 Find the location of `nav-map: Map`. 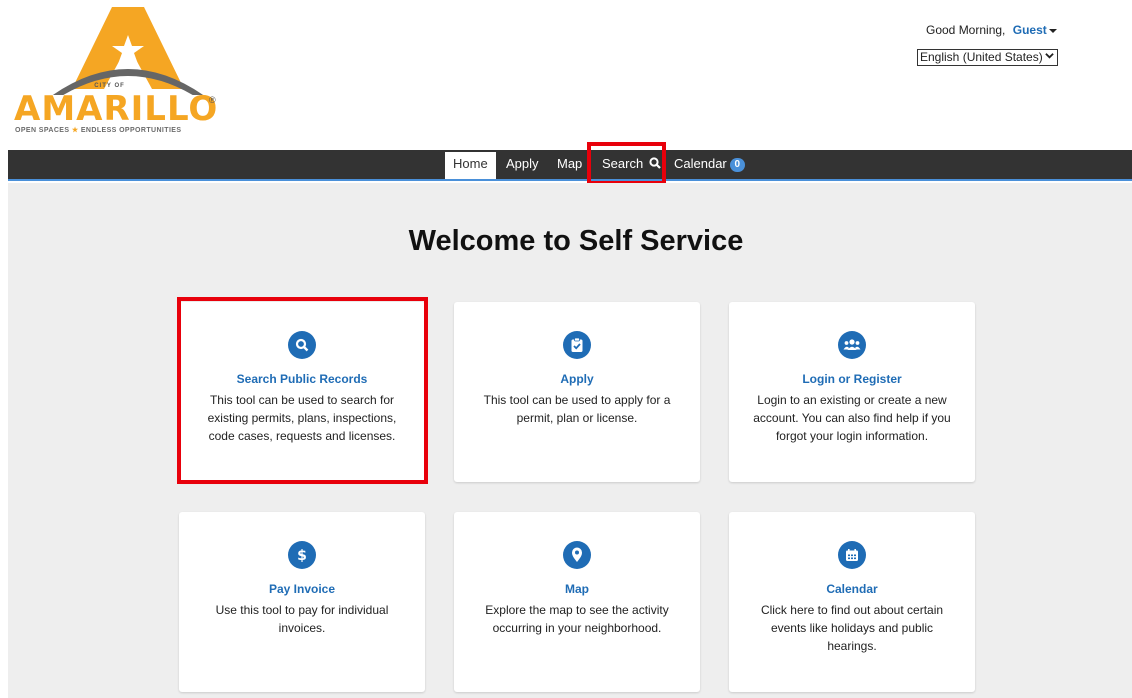

nav-map: Map is located at coordinates (569, 164).